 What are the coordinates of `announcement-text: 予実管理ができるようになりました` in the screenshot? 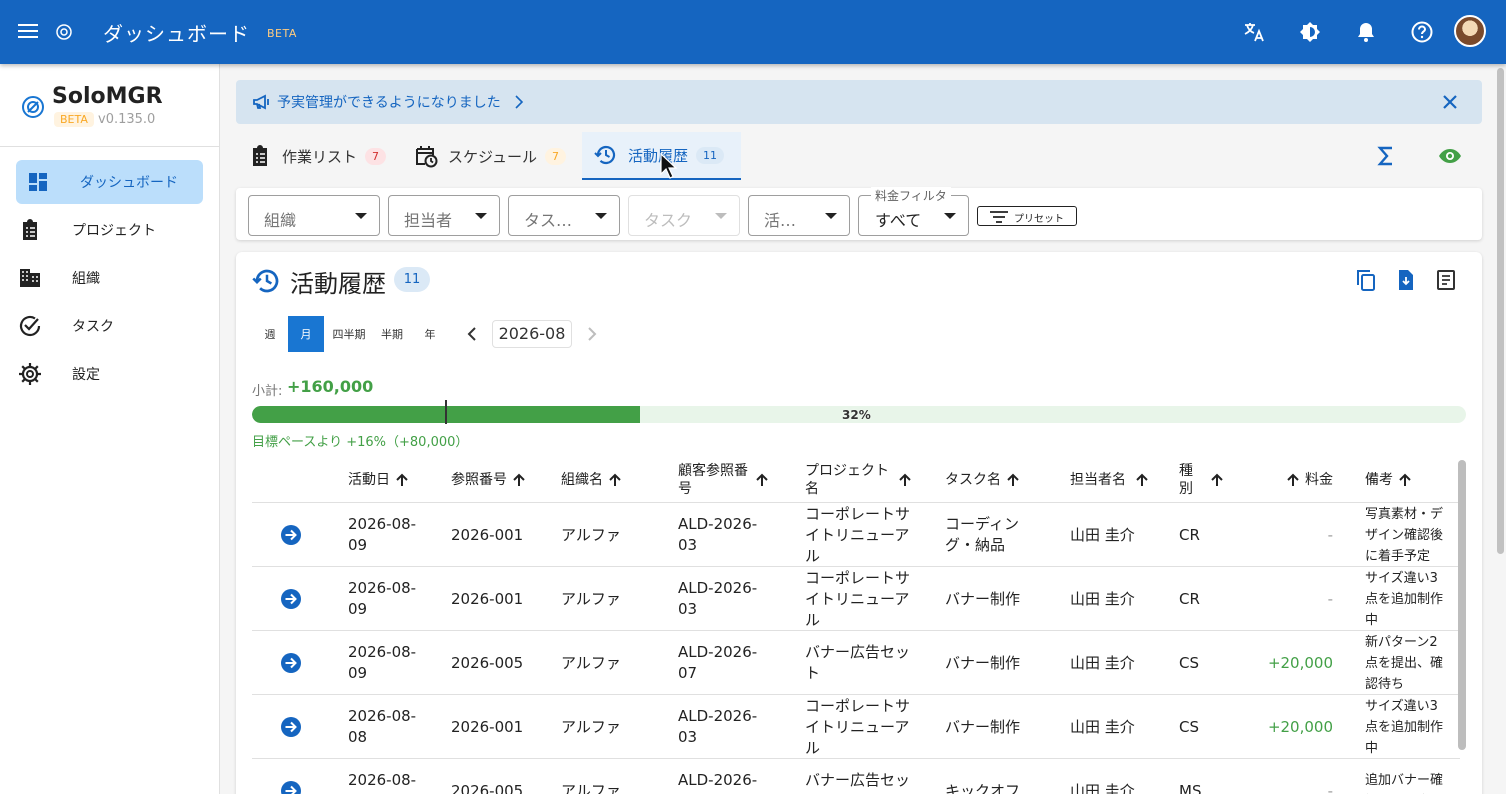 It's located at (389, 102).